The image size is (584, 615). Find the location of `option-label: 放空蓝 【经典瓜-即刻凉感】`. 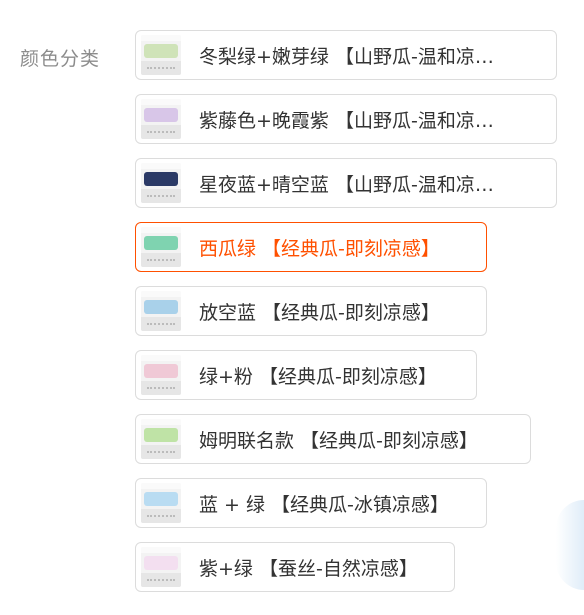

option-label: 放空蓝 【经典瓜-即刻凉感】 is located at coordinates (319, 312).